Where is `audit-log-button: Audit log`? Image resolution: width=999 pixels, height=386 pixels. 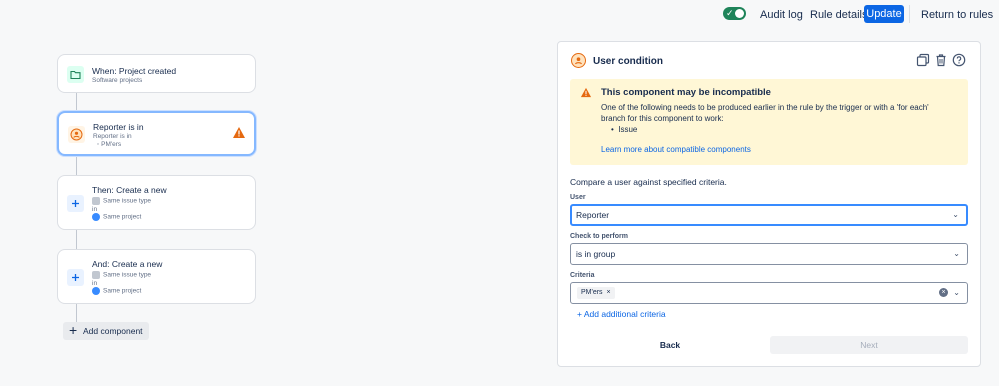
audit-log-button: Audit log is located at coordinates (781, 15).